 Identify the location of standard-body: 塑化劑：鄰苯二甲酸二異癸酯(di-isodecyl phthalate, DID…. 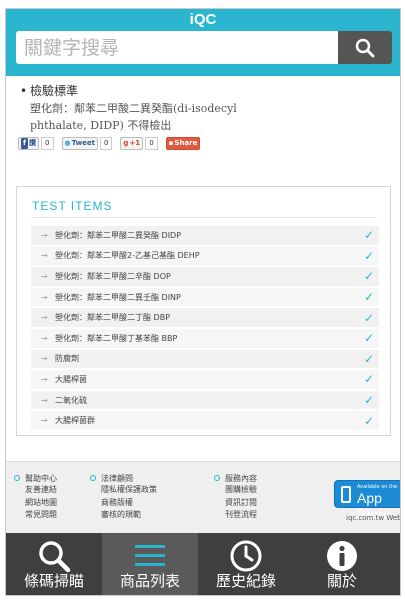
(133, 117).